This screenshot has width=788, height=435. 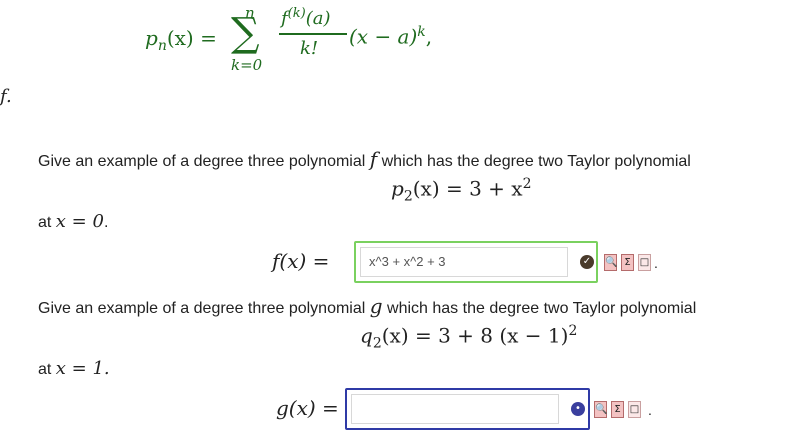 What do you see at coordinates (455, 409) in the screenshot?
I see `q2-answer-input` at bounding box center [455, 409].